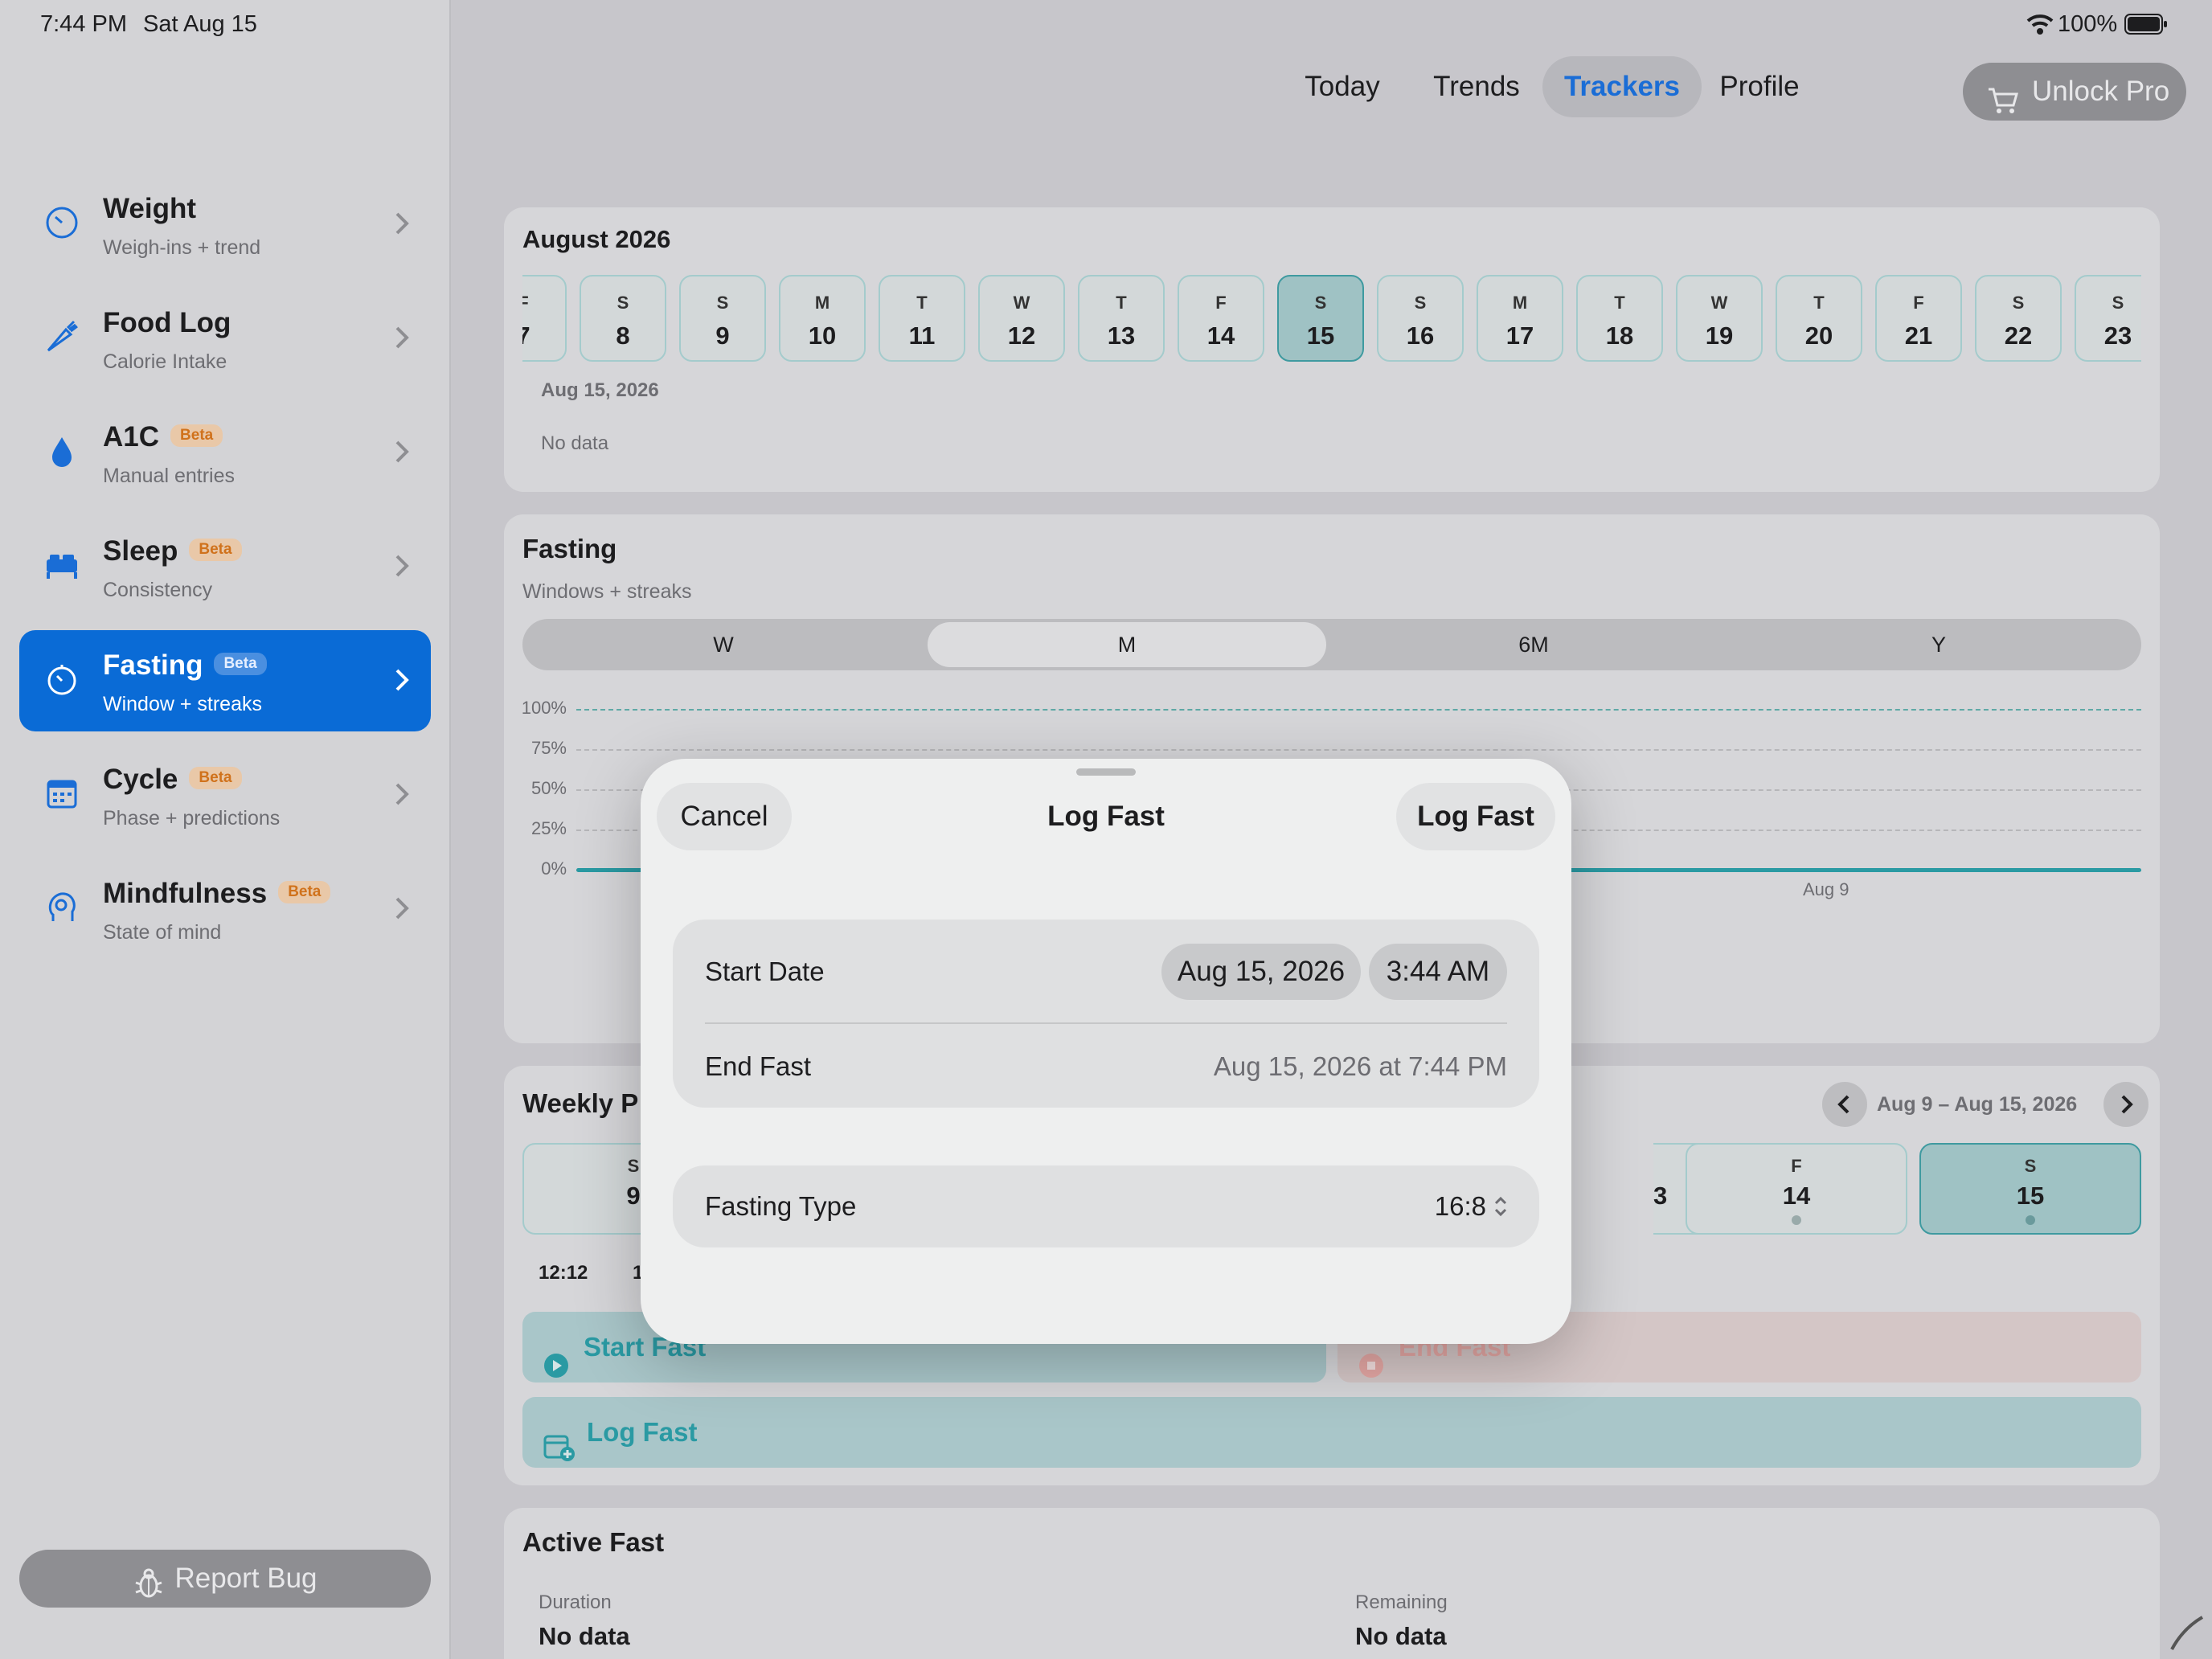  I want to click on tab-trackers: Trackers, so click(1622, 86).